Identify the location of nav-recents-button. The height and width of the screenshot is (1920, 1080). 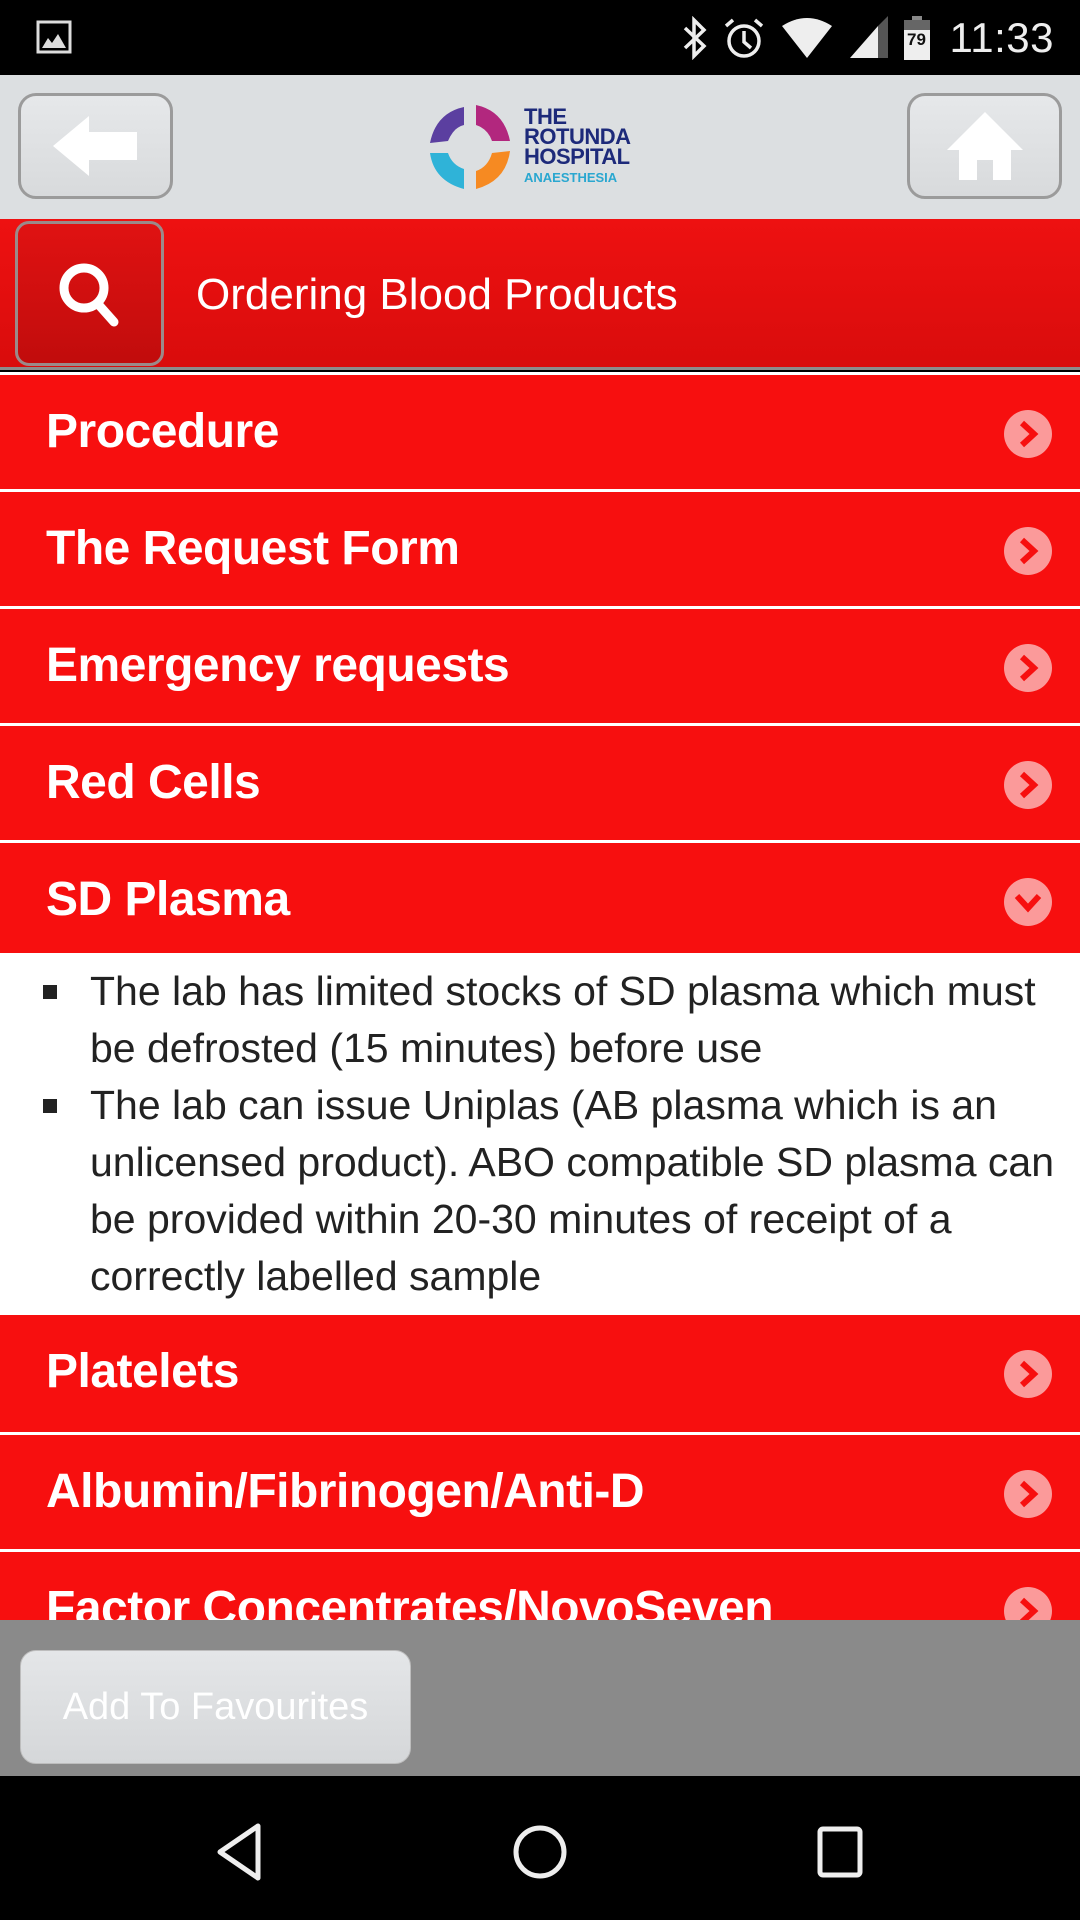
(840, 1852).